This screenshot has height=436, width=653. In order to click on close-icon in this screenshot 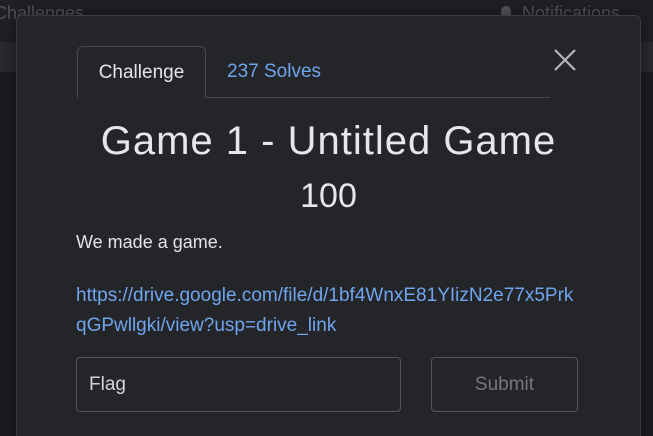, I will do `click(565, 60)`.